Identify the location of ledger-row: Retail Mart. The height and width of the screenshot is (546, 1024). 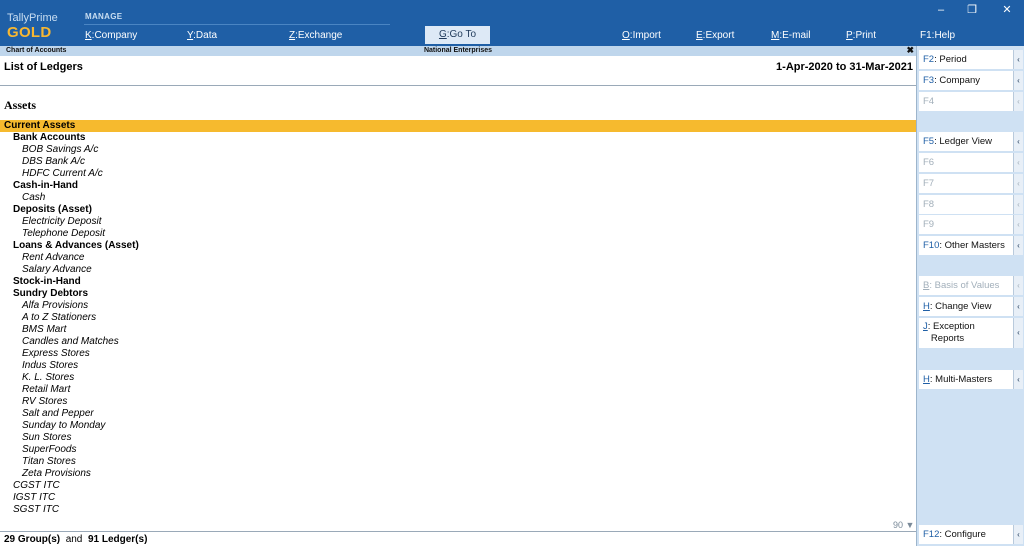
(458, 390).